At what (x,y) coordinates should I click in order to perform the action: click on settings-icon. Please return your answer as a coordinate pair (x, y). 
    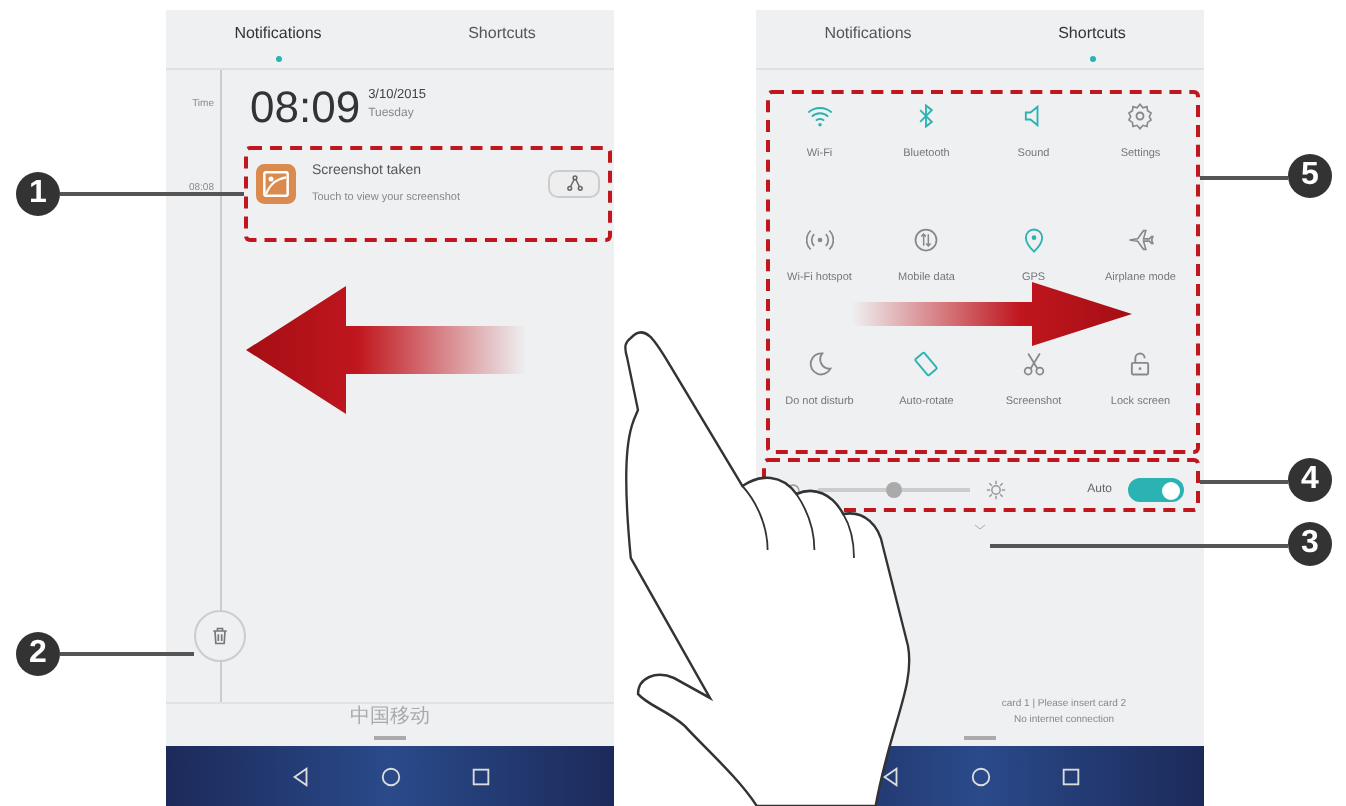
    Looking at the image, I should click on (1140, 116).